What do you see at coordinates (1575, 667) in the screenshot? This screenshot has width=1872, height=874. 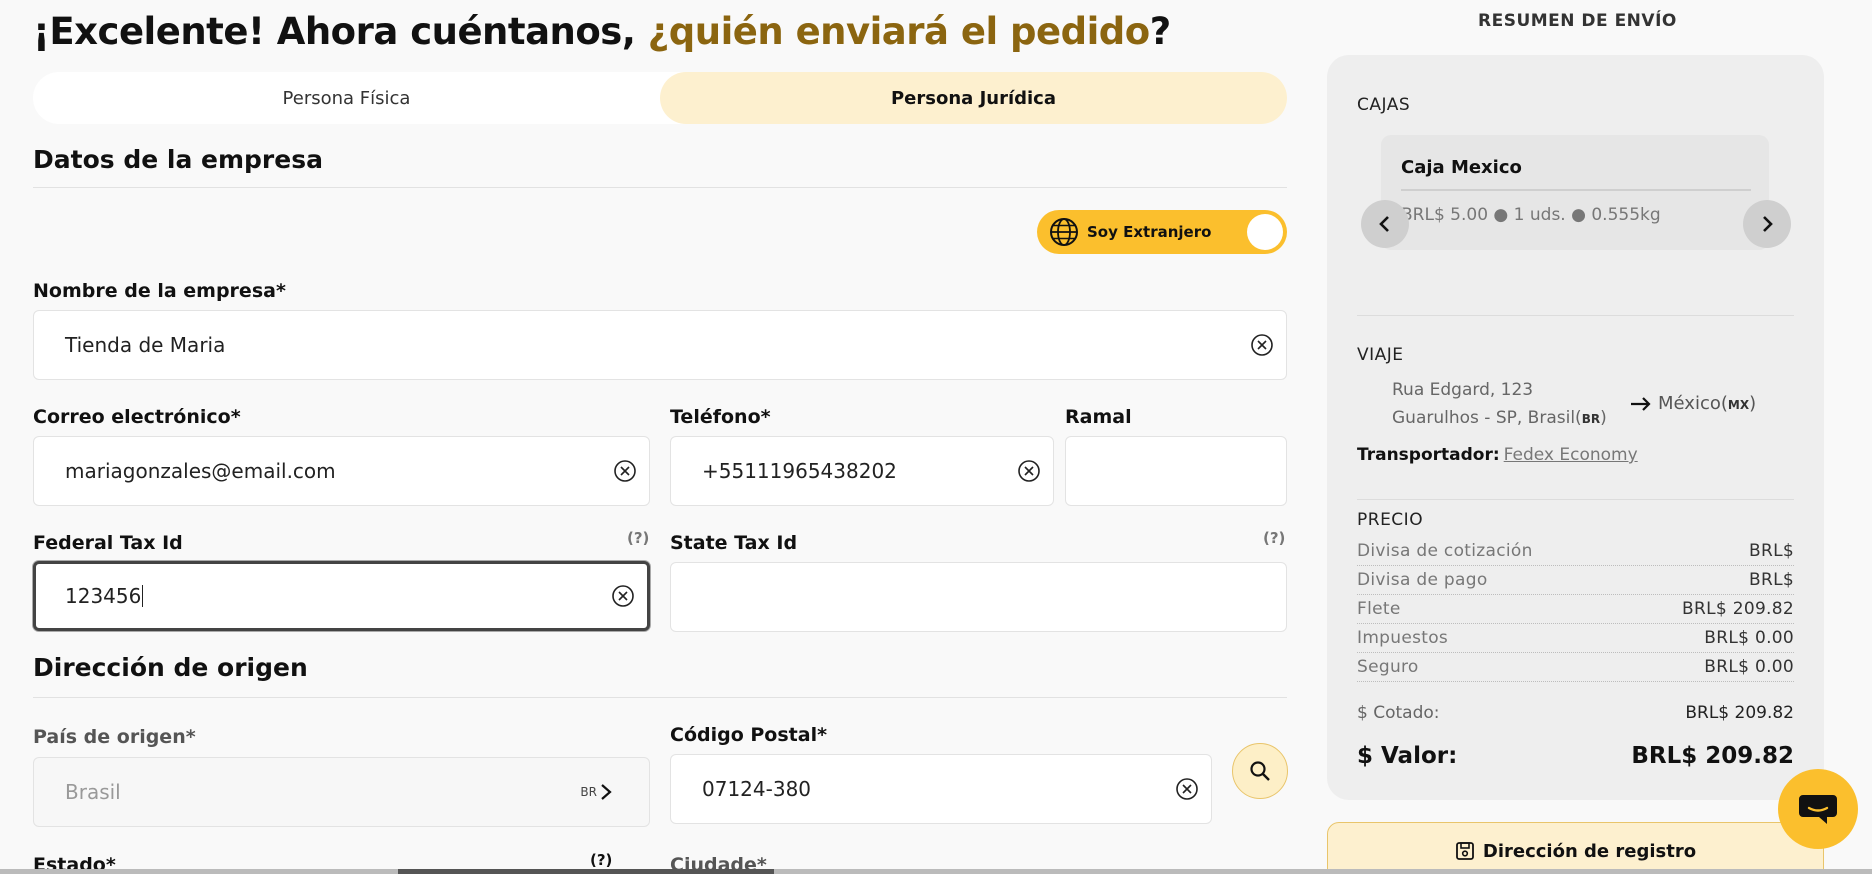 I see `price-row: Seguro BRL$ 0.00` at bounding box center [1575, 667].